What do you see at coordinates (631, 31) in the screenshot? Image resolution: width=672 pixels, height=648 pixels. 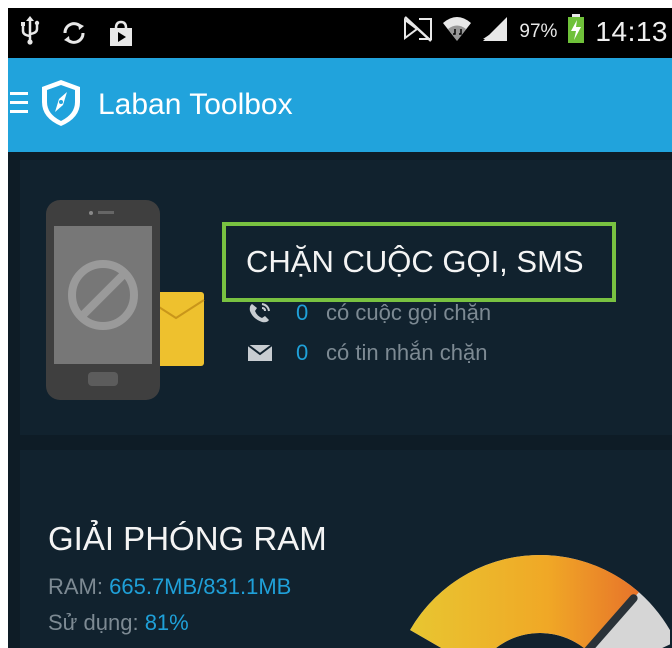 I see `clock: 14:13` at bounding box center [631, 31].